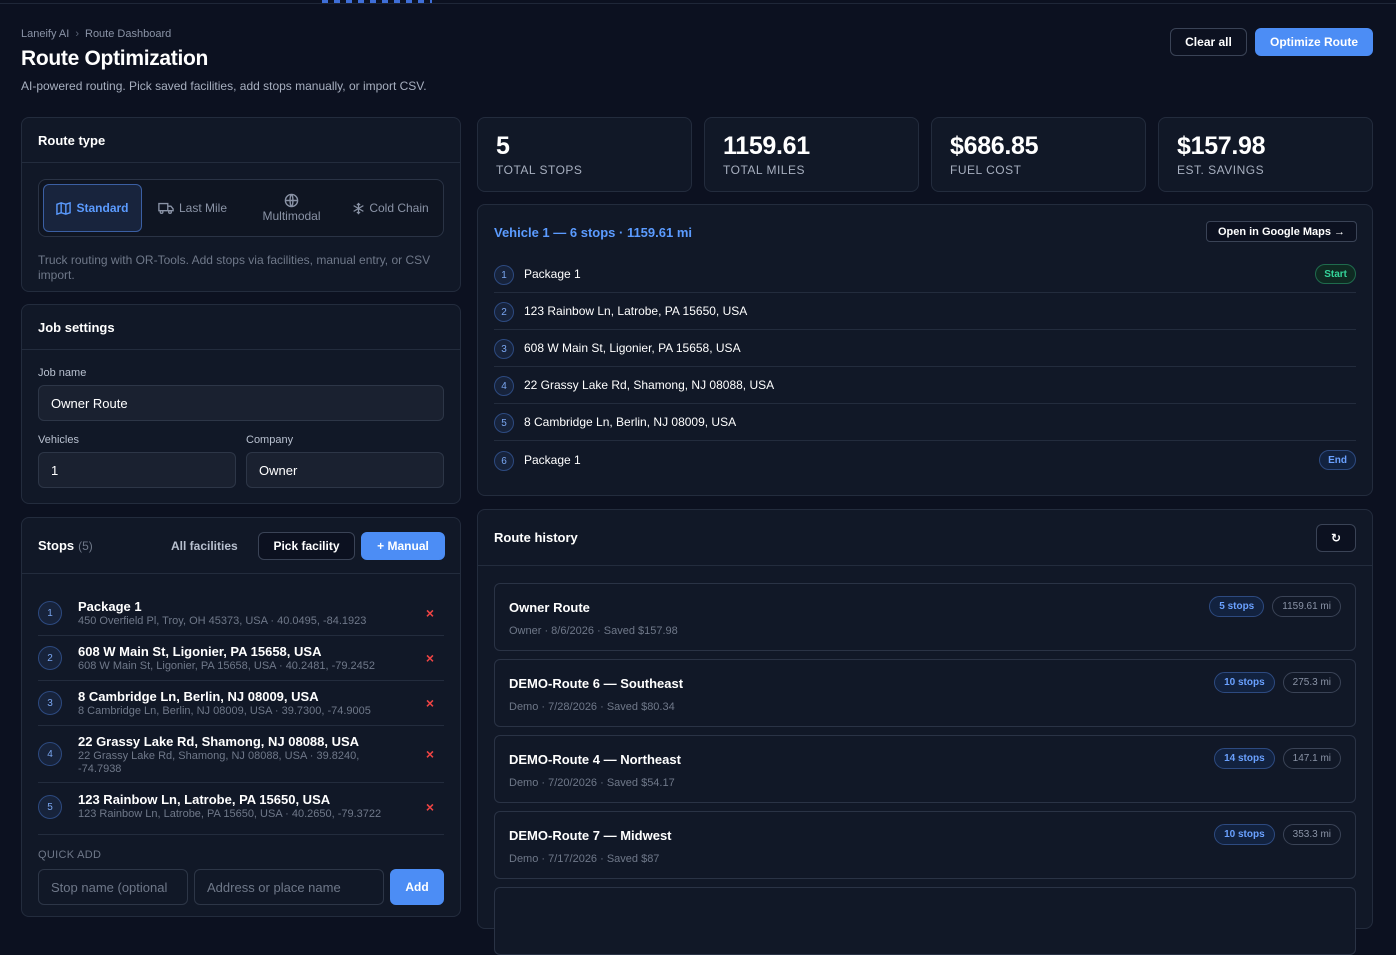 Image resolution: width=1396 pixels, height=955 pixels. I want to click on stop-name: 608 W Main St, Ligonier, PA 15658, USA, so click(200, 651).